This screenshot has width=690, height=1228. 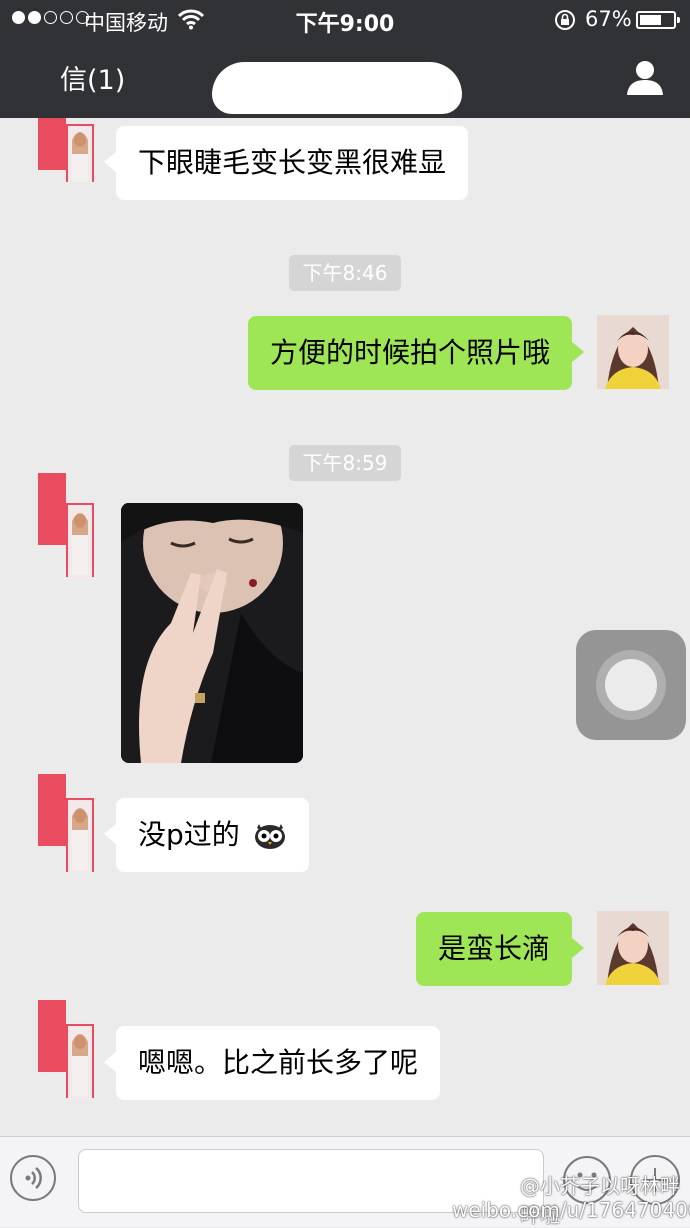 I want to click on message-text: 是蛮长滴, so click(x=493, y=948).